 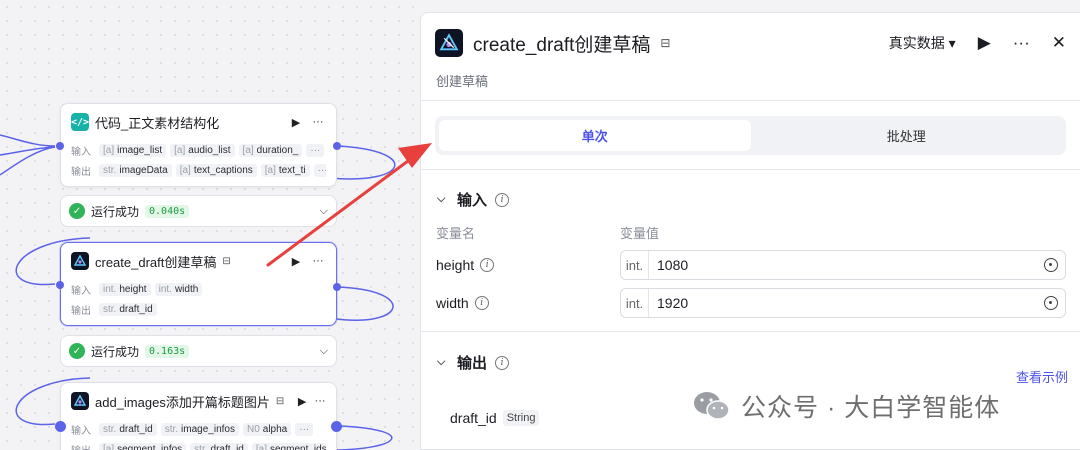 I want to click on output-field-type: String, so click(x=521, y=418).